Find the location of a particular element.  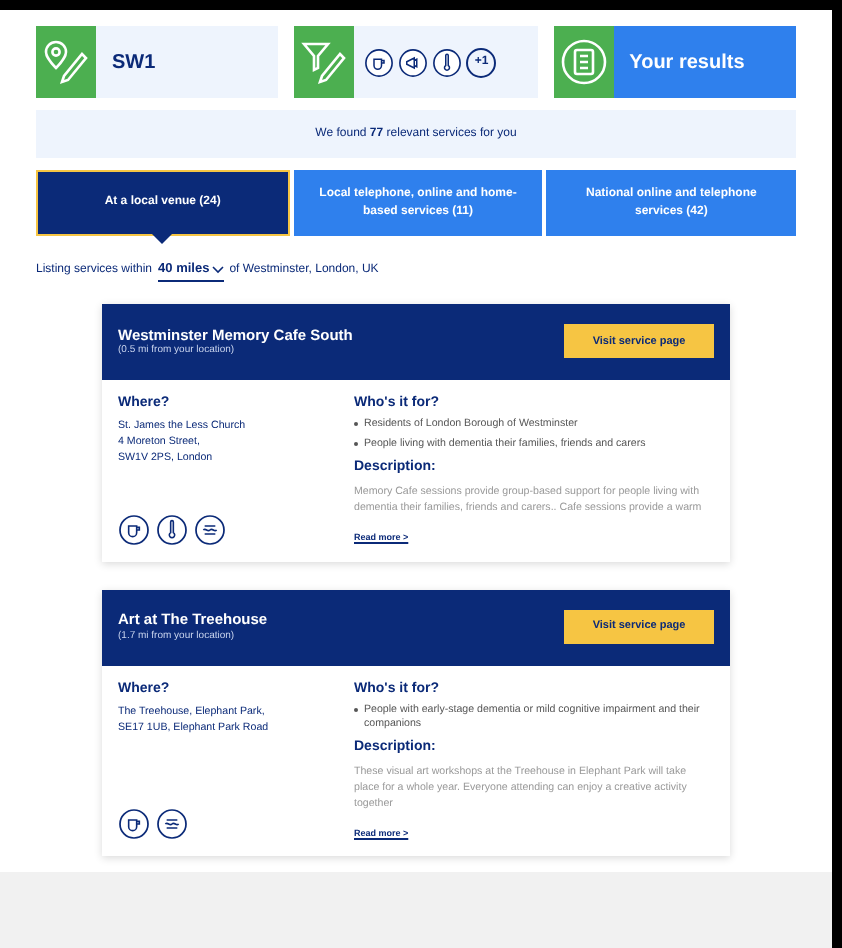

clipboard-icon is located at coordinates (583, 62).